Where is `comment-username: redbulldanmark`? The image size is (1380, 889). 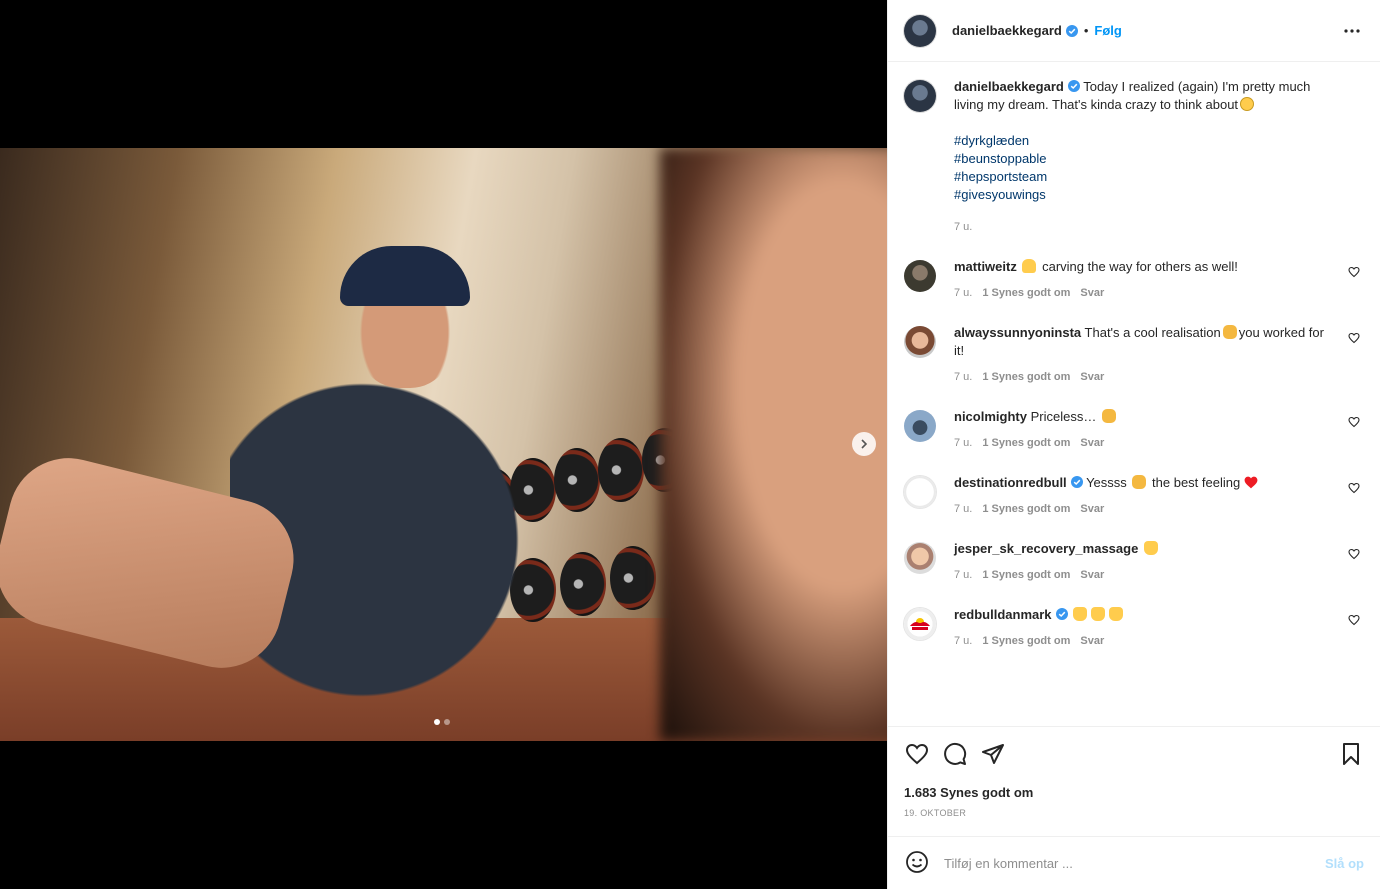 comment-username: redbulldanmark is located at coordinates (1003, 614).